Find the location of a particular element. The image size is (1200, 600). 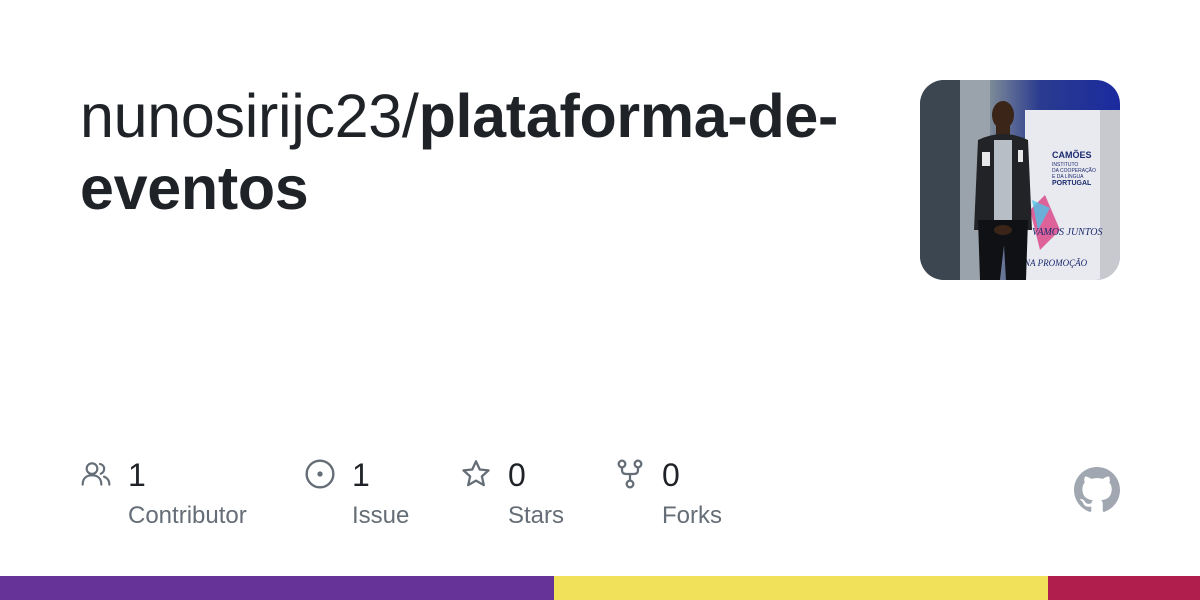

language-bar is located at coordinates (600, 588).